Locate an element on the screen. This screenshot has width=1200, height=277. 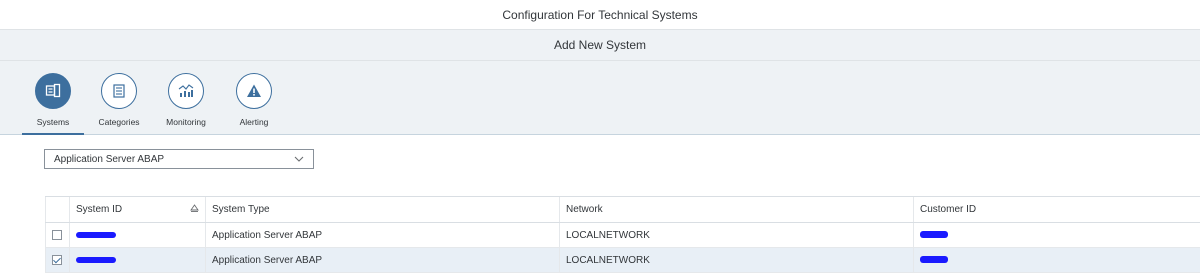
chevron-down-icon is located at coordinates (299, 160).